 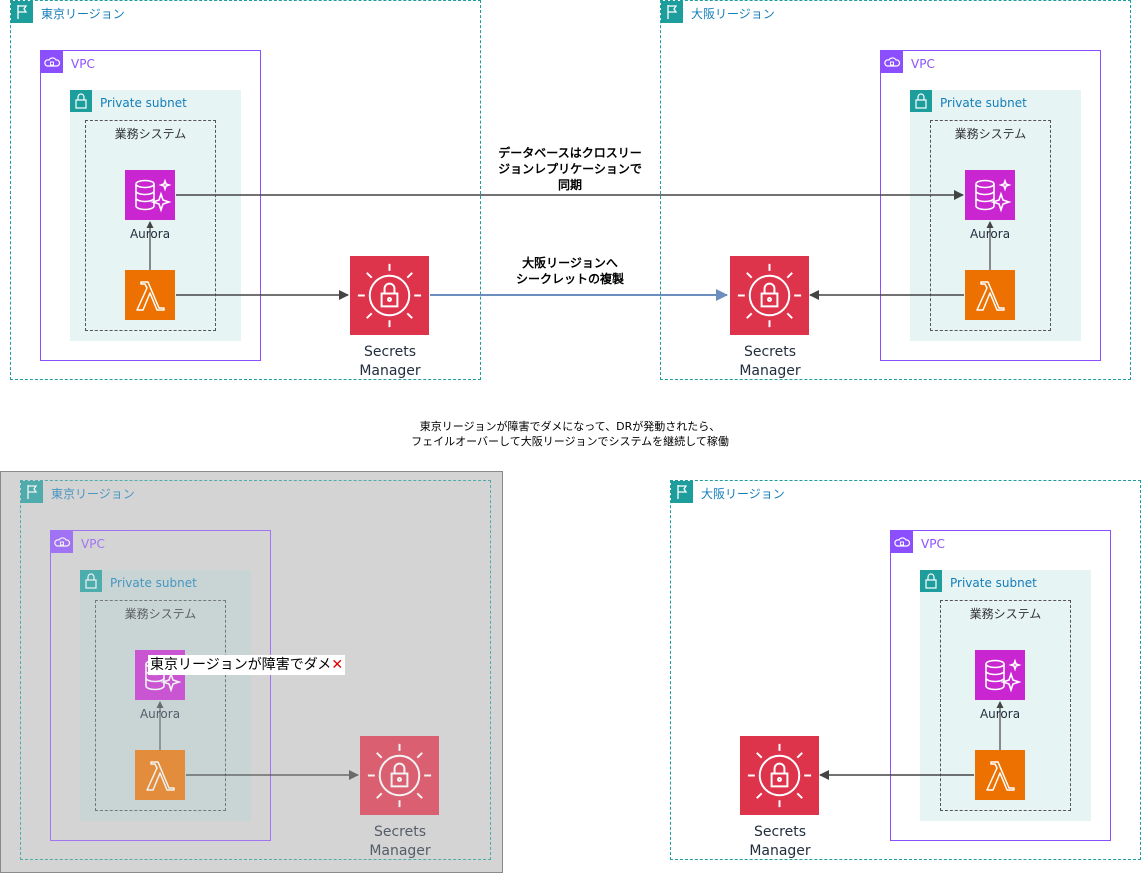 I want to click on secret-replication-note-line1: 大阪リージョンへ, so click(x=570, y=263).